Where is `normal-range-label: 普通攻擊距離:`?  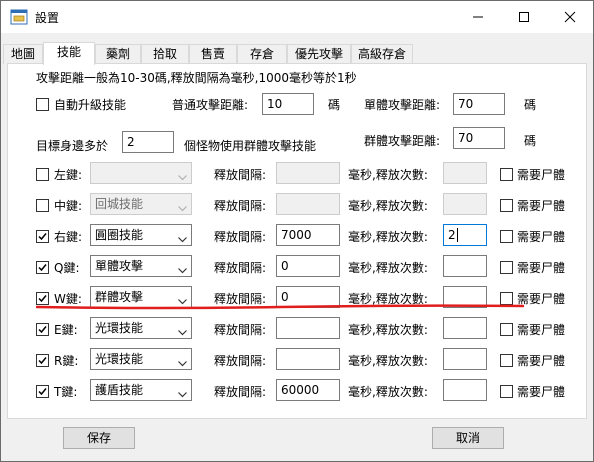
normal-range-label: 普通攻擊距離: is located at coordinates (210, 105).